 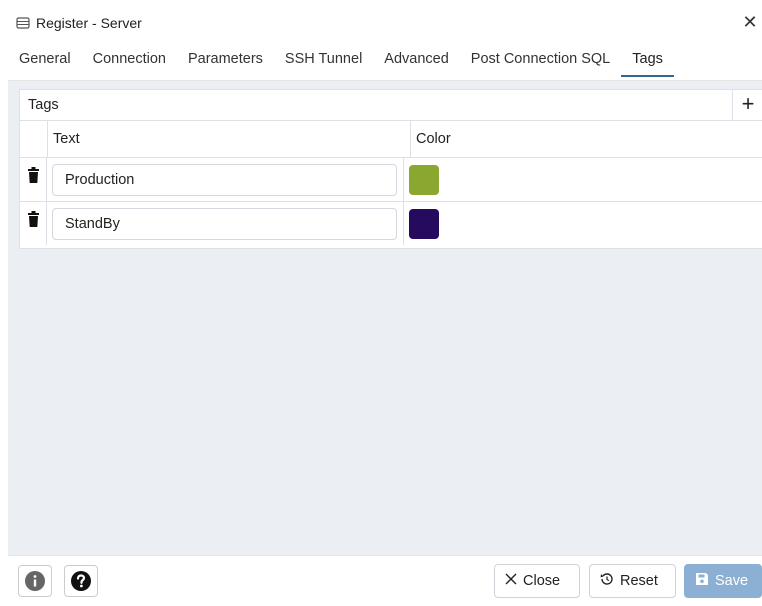 What do you see at coordinates (607, 581) in the screenshot?
I see `reset-icon` at bounding box center [607, 581].